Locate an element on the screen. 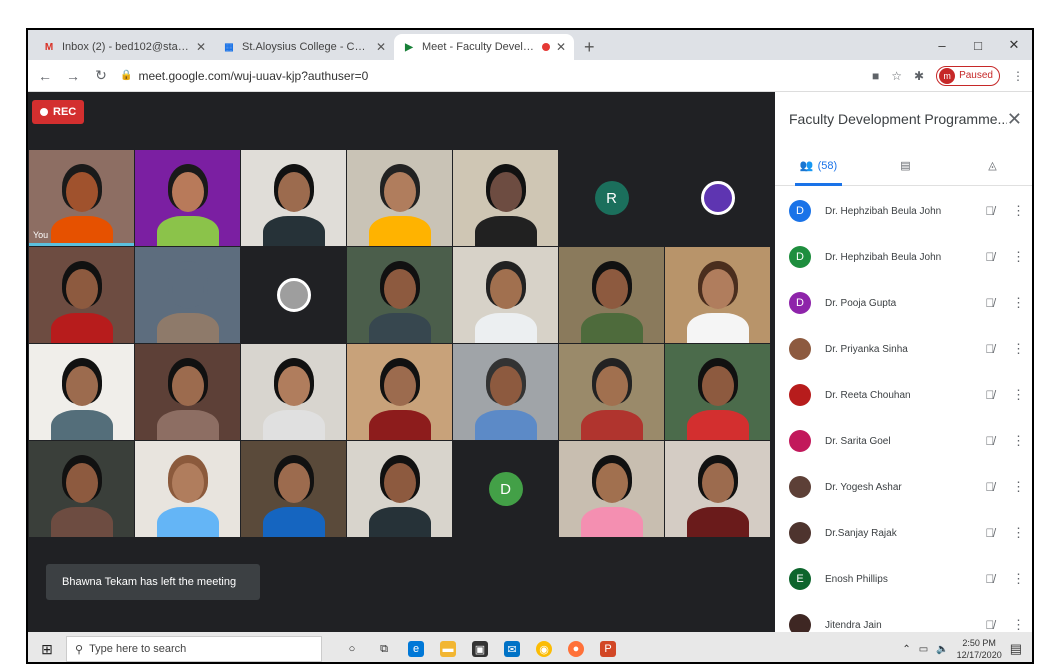  menu-icon: ⋮ is located at coordinates (1018, 76).